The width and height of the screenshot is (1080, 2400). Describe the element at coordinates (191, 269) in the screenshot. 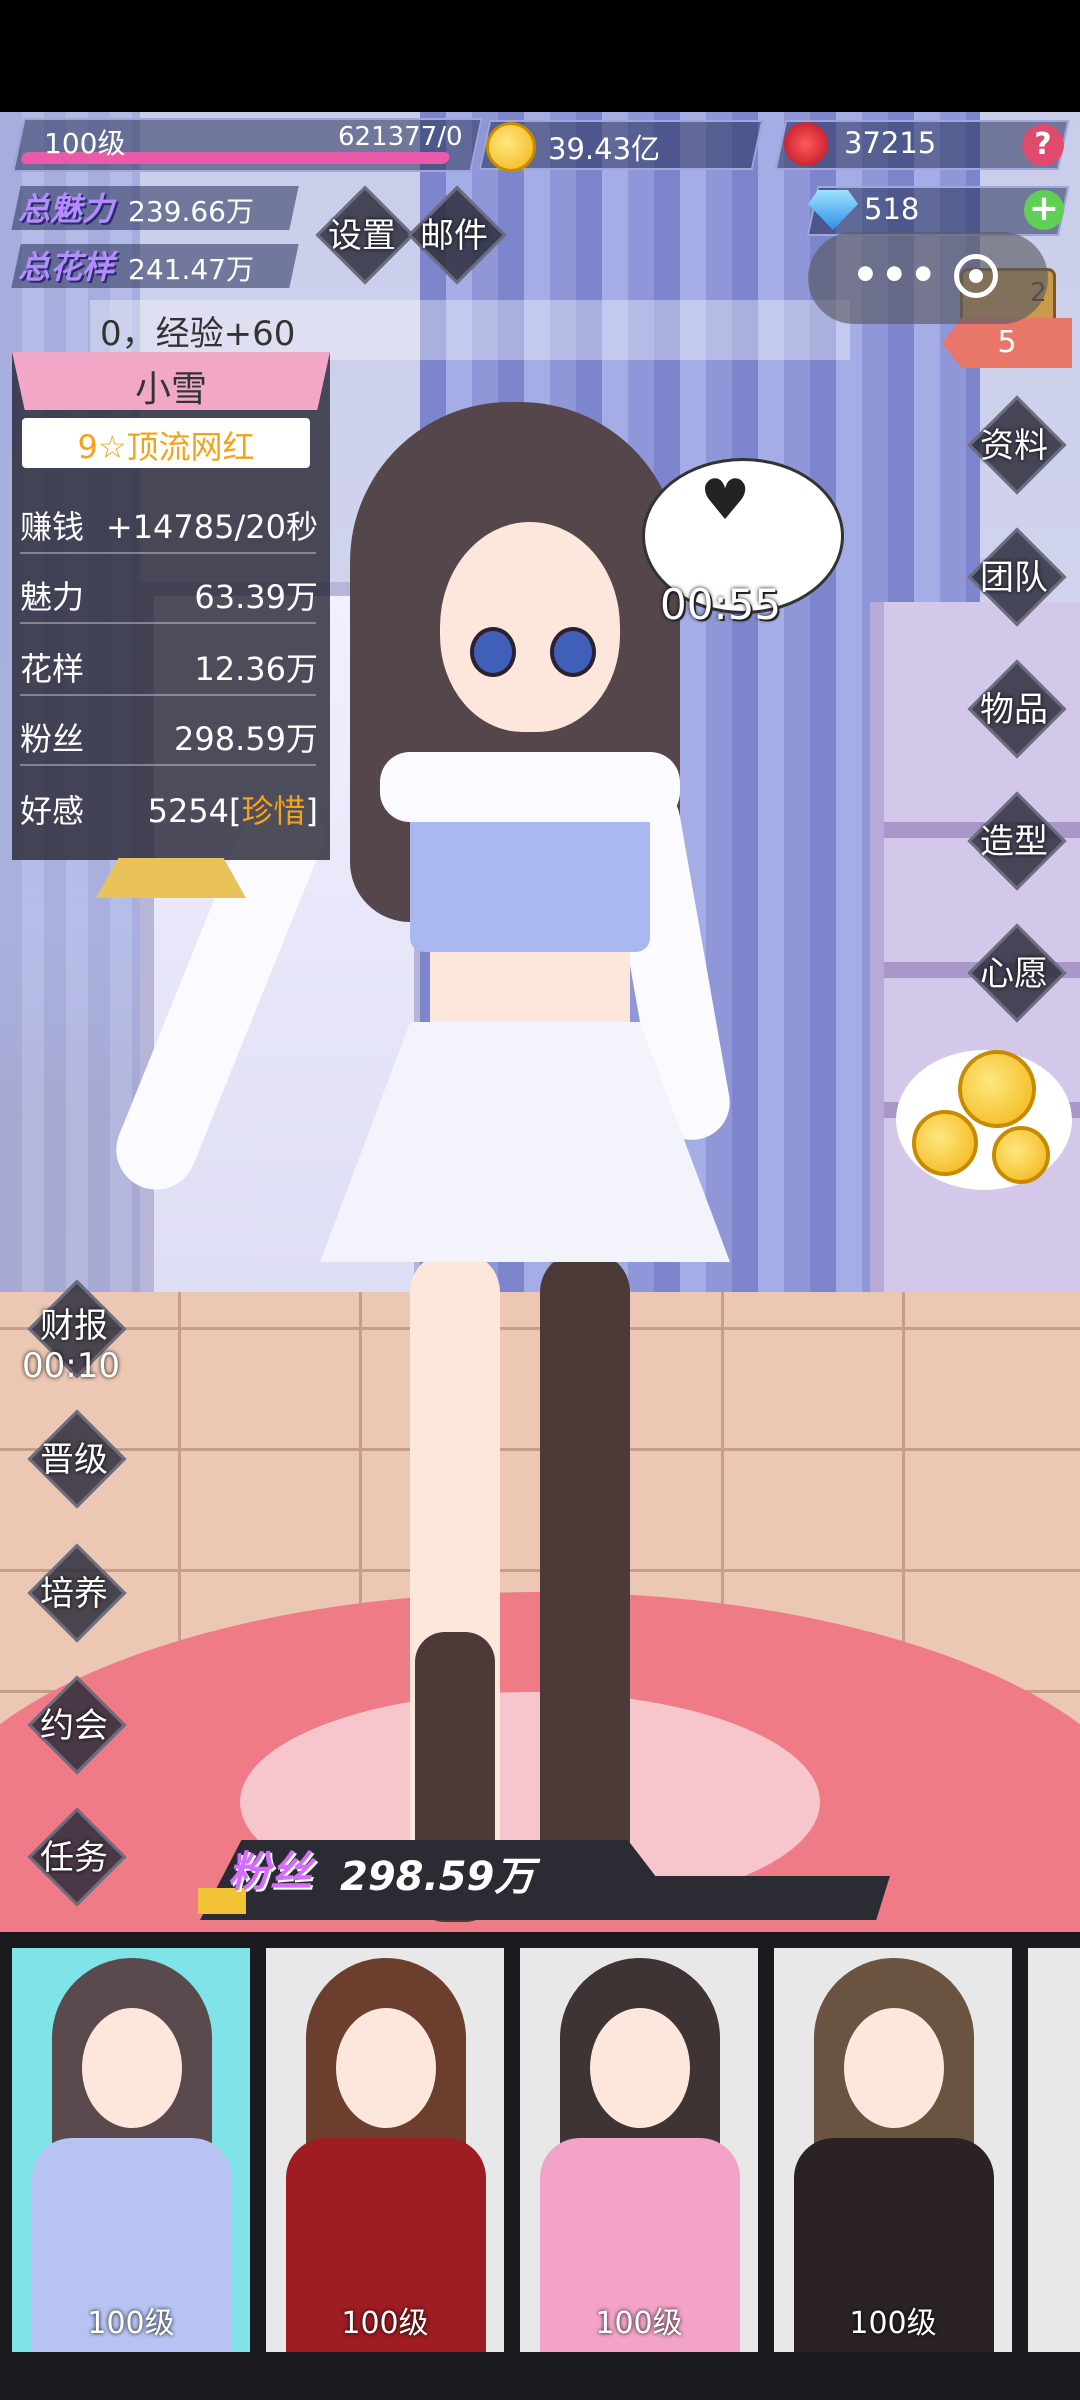

I see `style-value: 241.47万` at that location.